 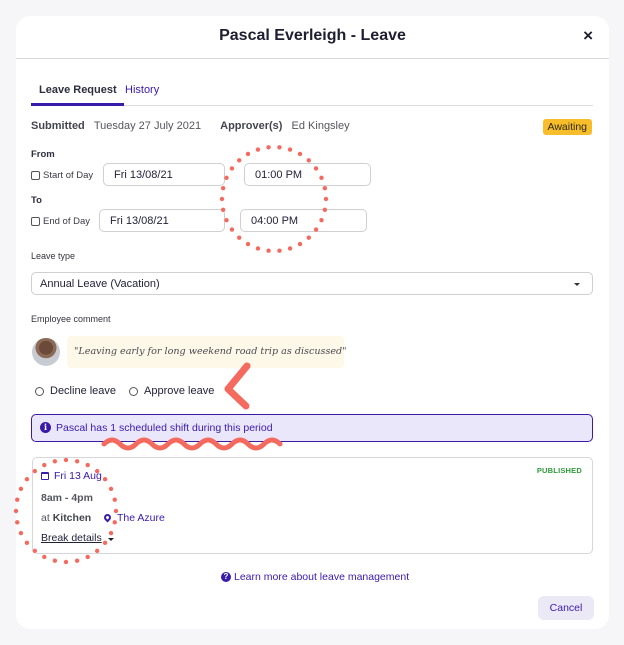 I want to click on venue-link: The Azure, so click(x=133, y=518).